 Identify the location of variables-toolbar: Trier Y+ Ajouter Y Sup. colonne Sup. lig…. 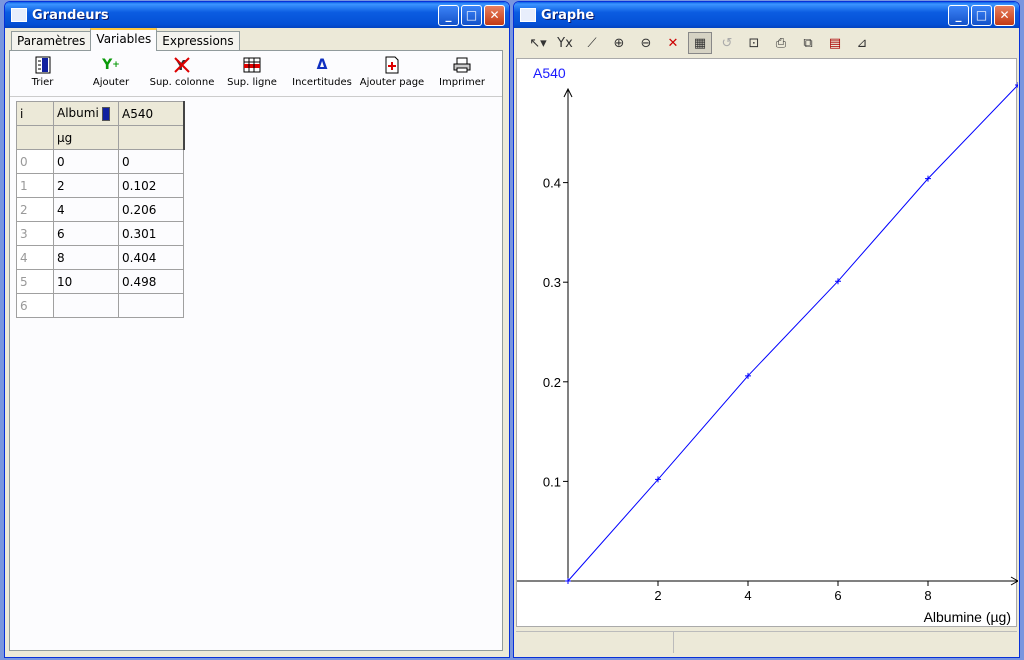
(256, 74).